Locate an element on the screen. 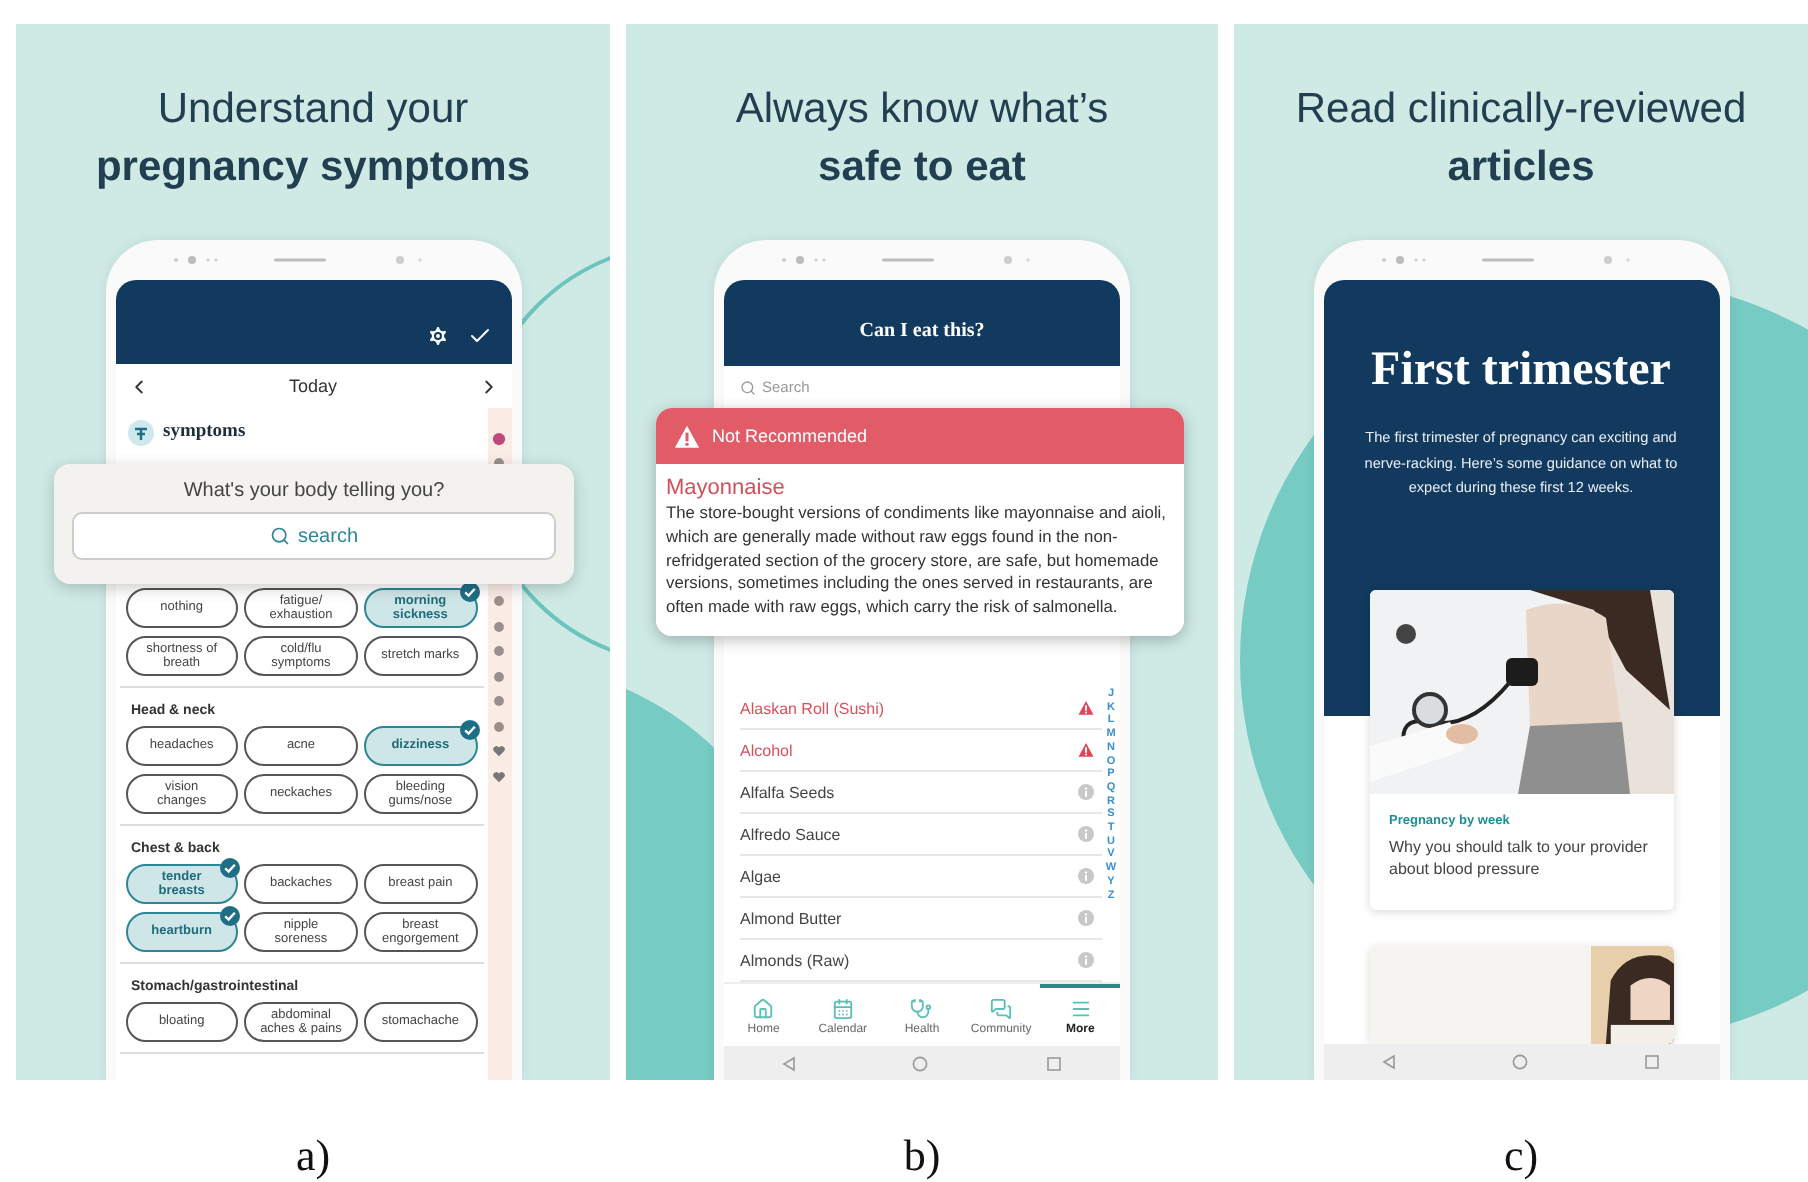 The width and height of the screenshot is (1808, 1182). article-title: Why you should talk to your provider about blood pressure is located at coordinates (1519, 858).